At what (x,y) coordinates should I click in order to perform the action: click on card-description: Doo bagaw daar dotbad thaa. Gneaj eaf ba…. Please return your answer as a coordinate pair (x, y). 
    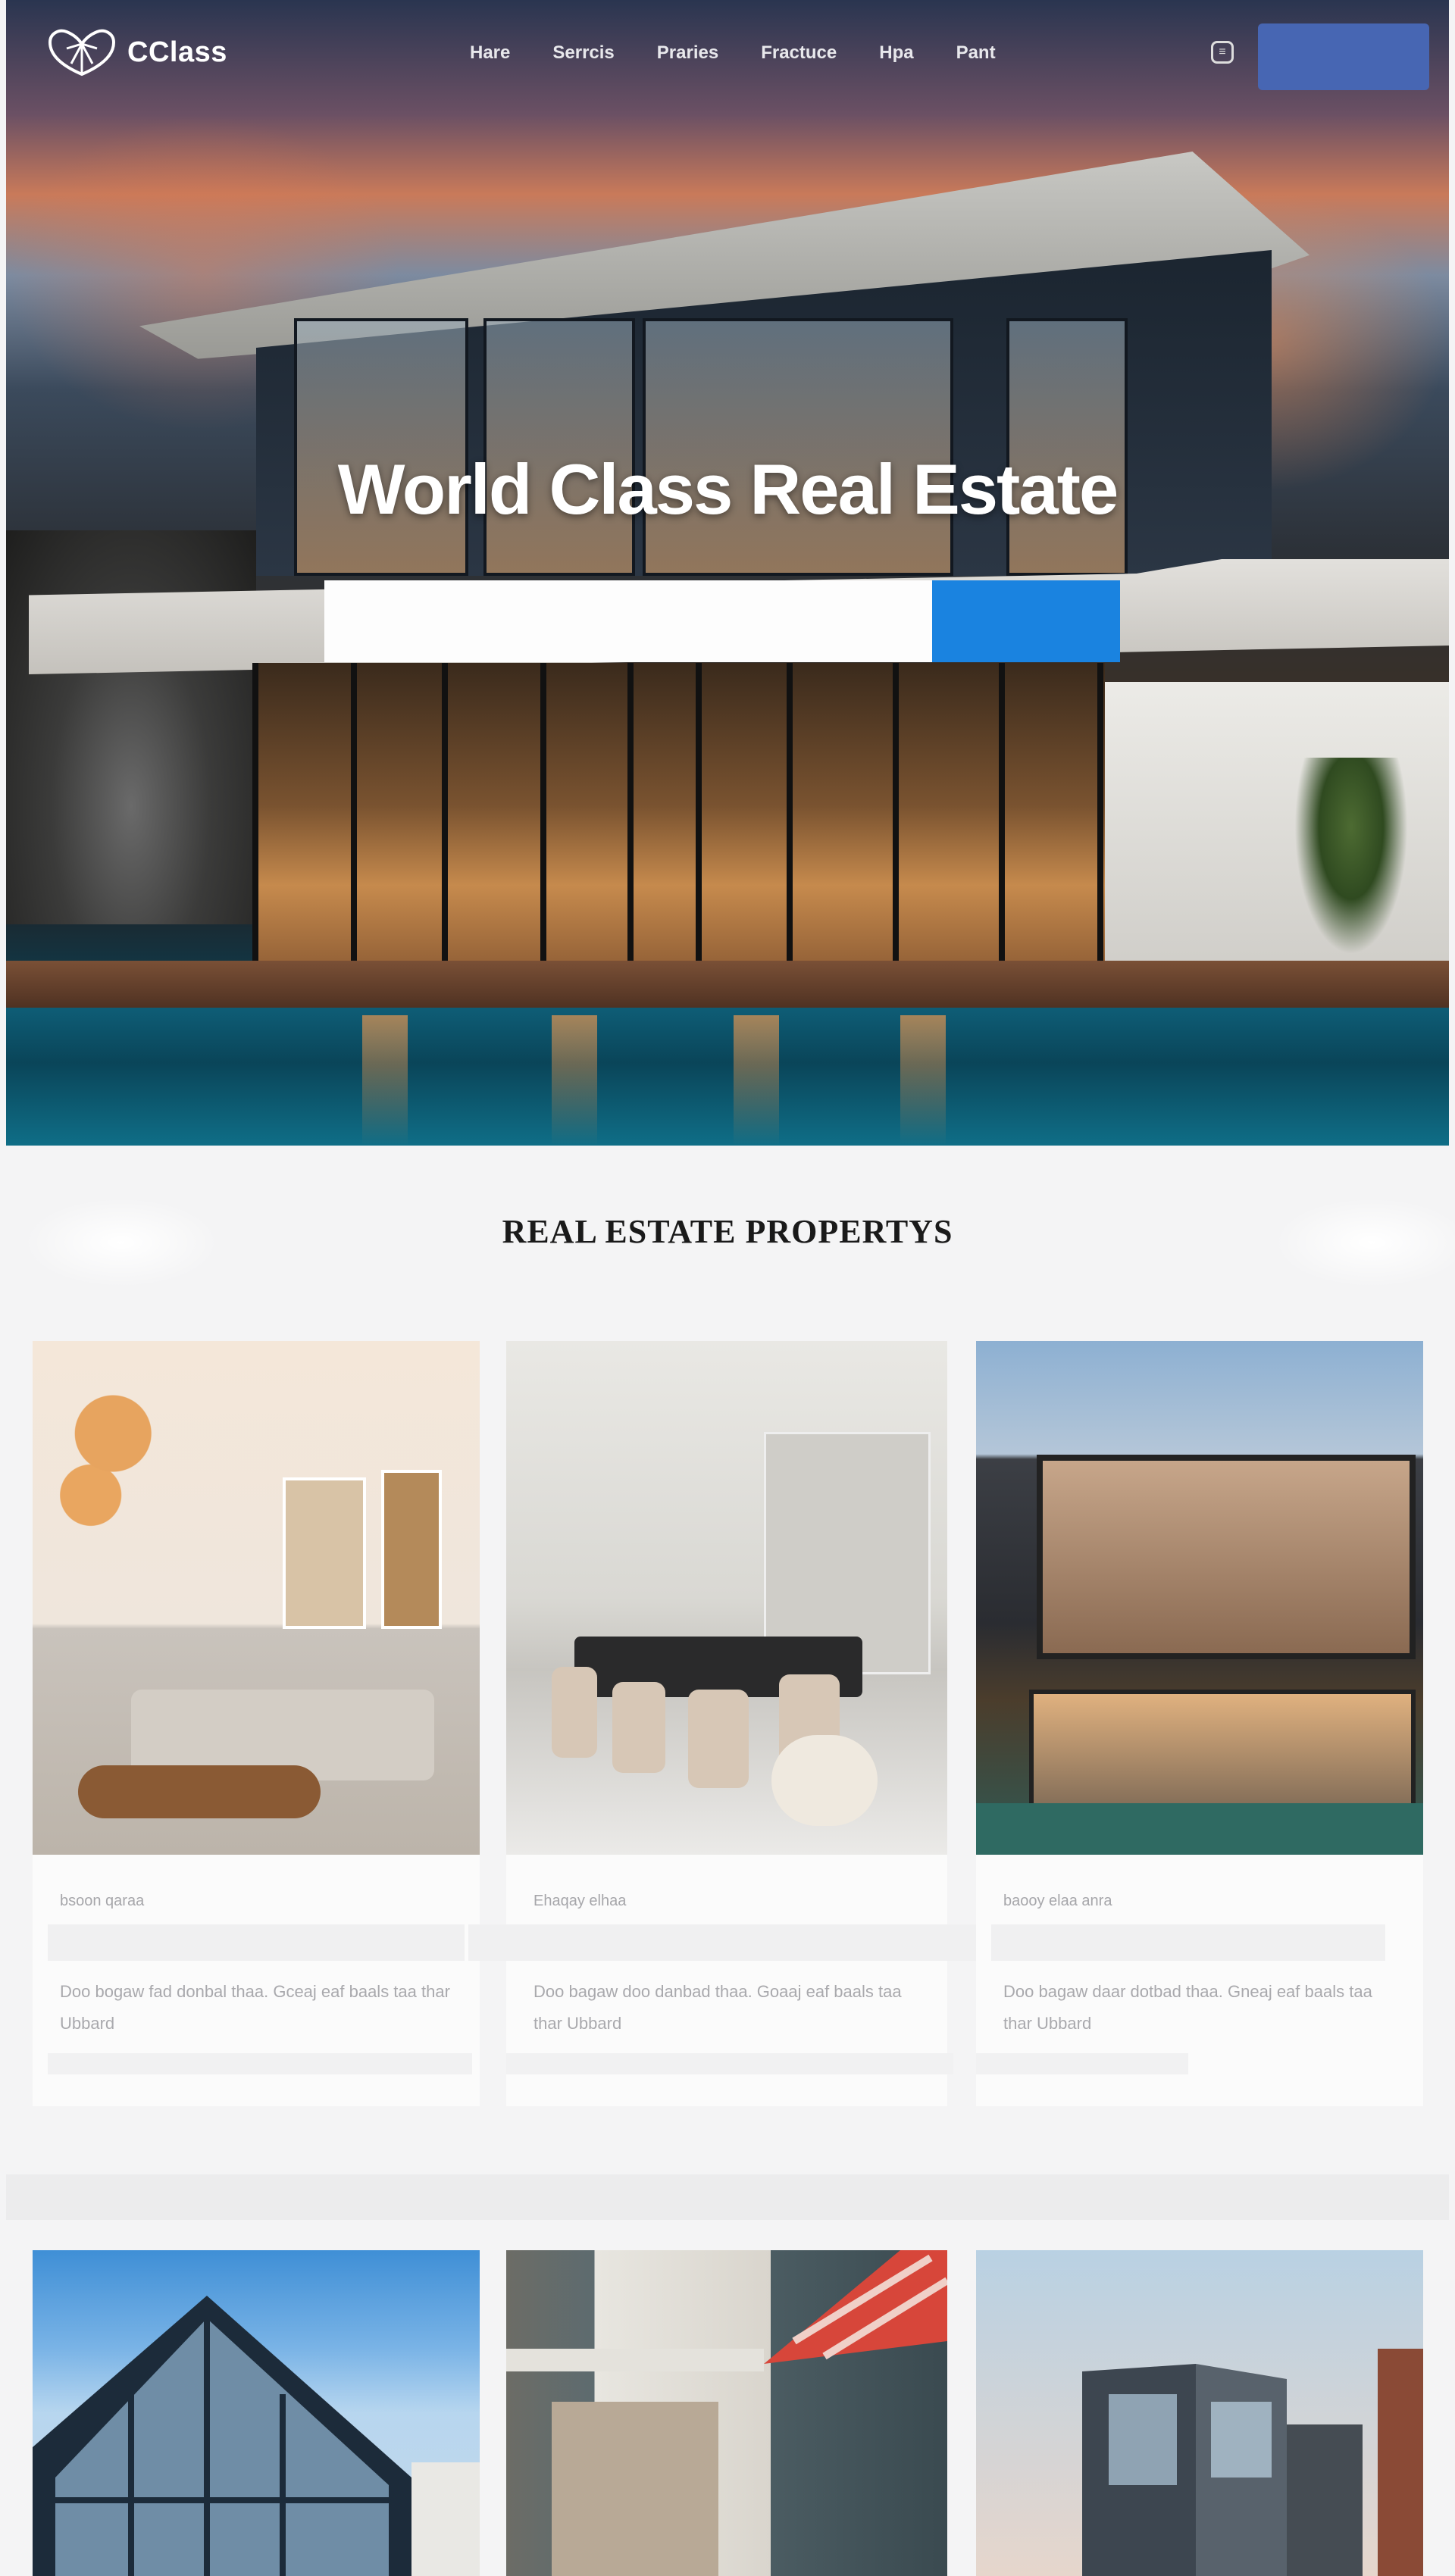
    Looking at the image, I should click on (1187, 2008).